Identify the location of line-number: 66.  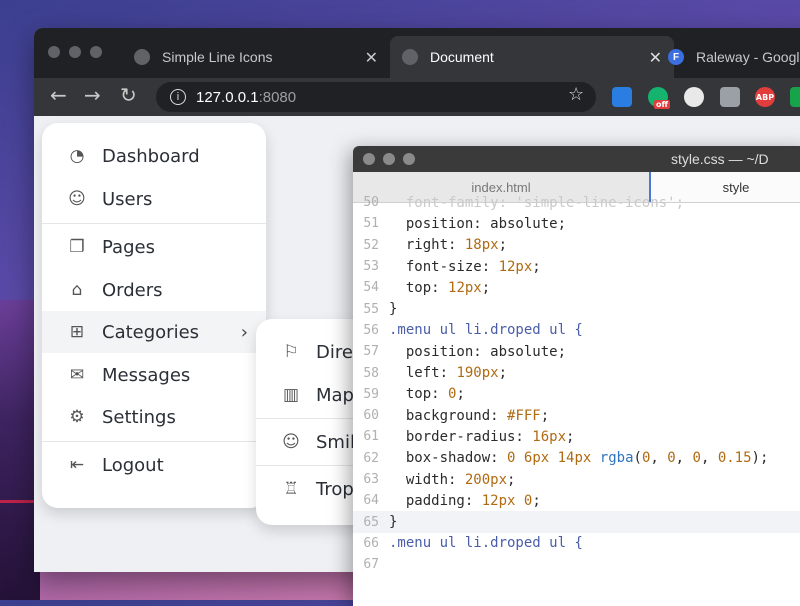
(371, 543).